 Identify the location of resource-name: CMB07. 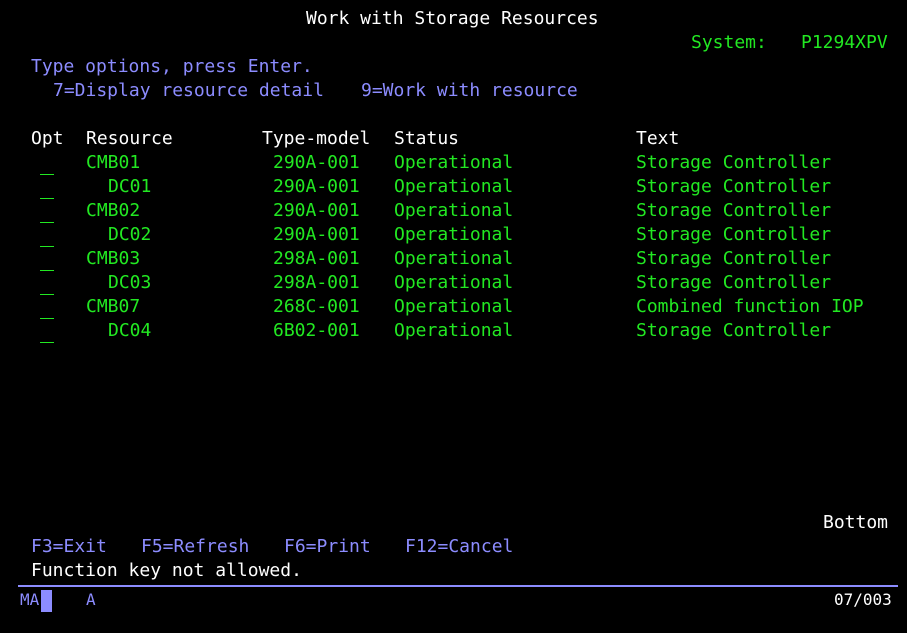
(113, 306).